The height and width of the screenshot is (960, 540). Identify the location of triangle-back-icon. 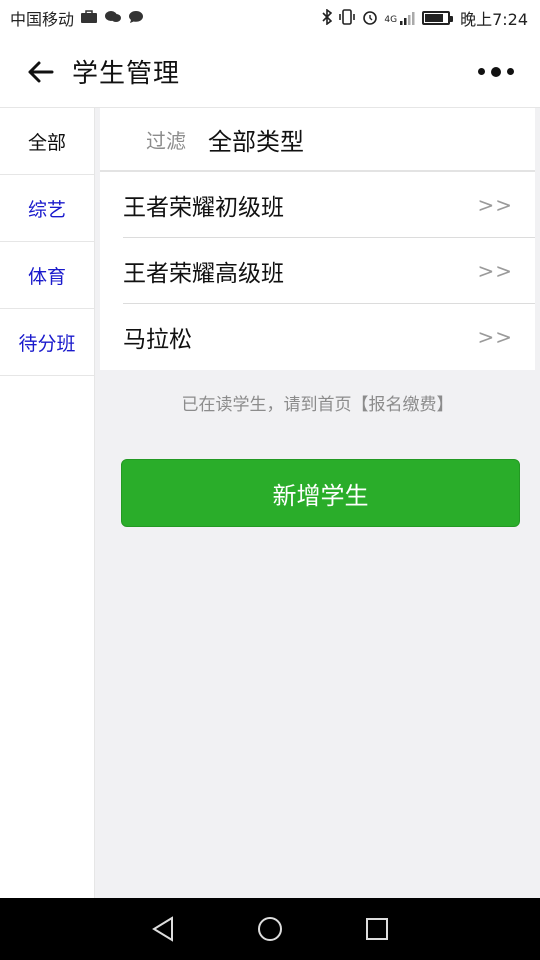
(163, 929).